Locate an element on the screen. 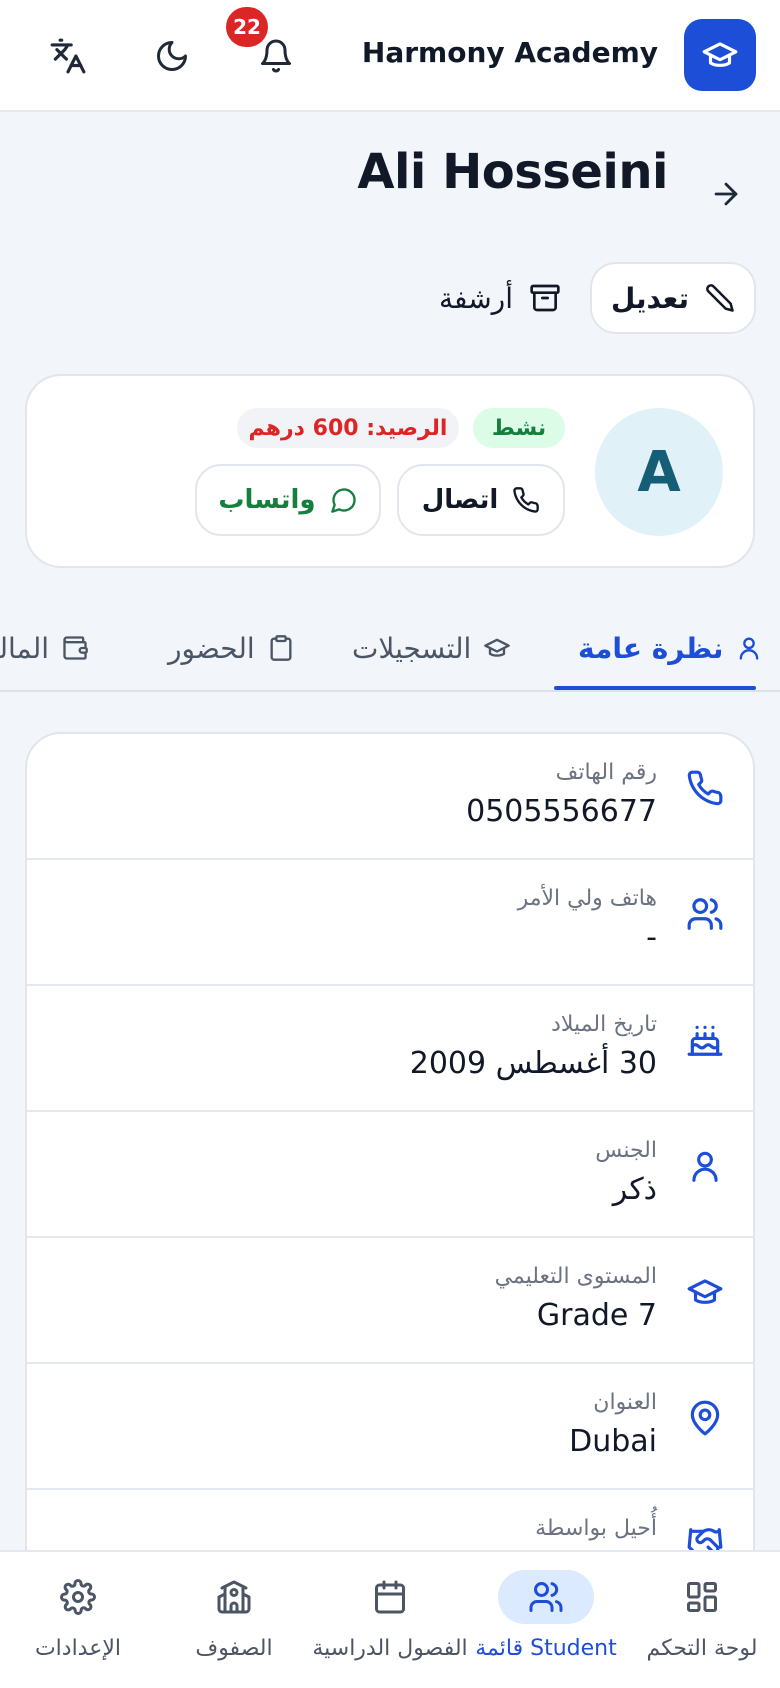 Image resolution: width=780 pixels, height=1688 pixels. tab-finance: المالية is located at coordinates (44, 648).